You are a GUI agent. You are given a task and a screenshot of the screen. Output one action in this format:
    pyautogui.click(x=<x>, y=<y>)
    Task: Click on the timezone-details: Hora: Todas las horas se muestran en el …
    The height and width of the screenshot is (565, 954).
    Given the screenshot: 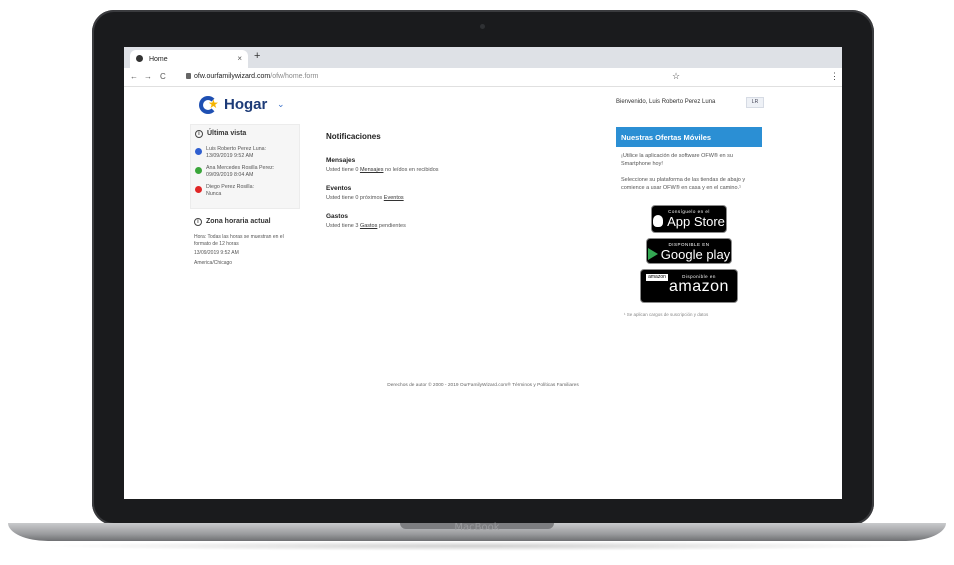 What is the action you would take?
    pyautogui.click(x=245, y=250)
    